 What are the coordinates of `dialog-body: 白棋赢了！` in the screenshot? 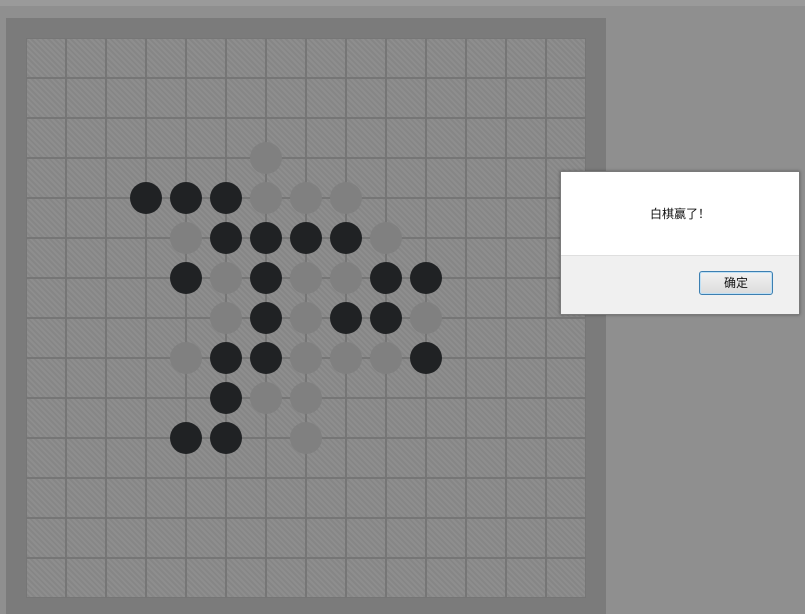 It's located at (680, 213).